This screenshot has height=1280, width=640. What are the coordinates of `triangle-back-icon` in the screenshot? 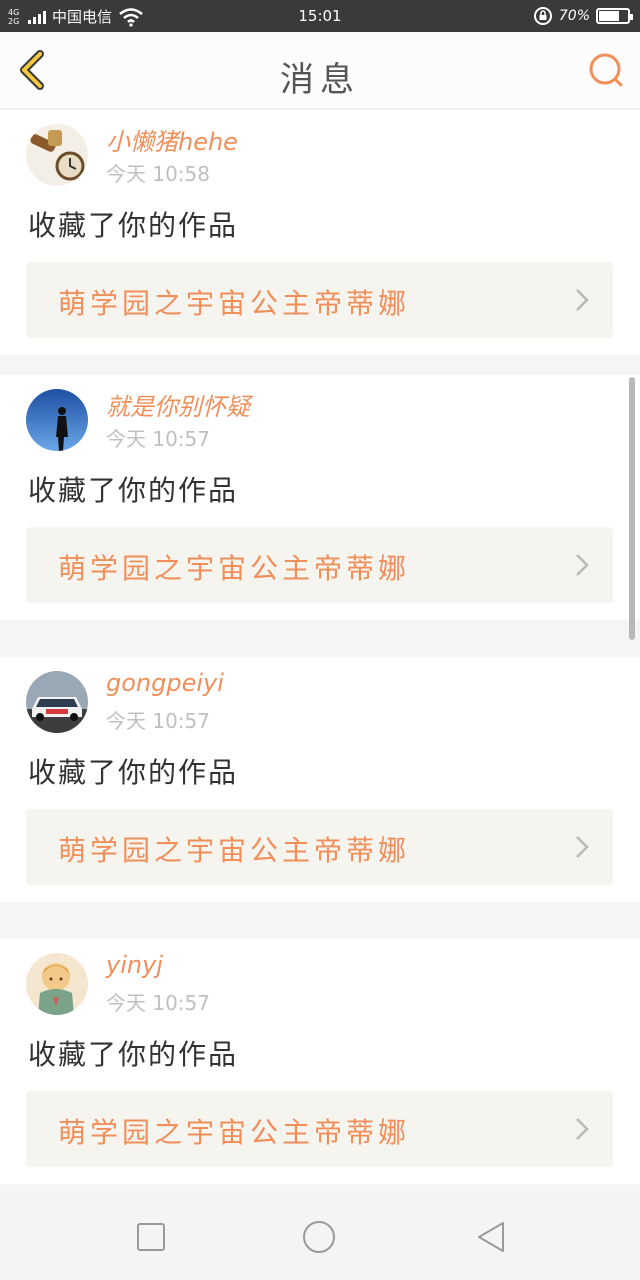 It's located at (491, 1237).